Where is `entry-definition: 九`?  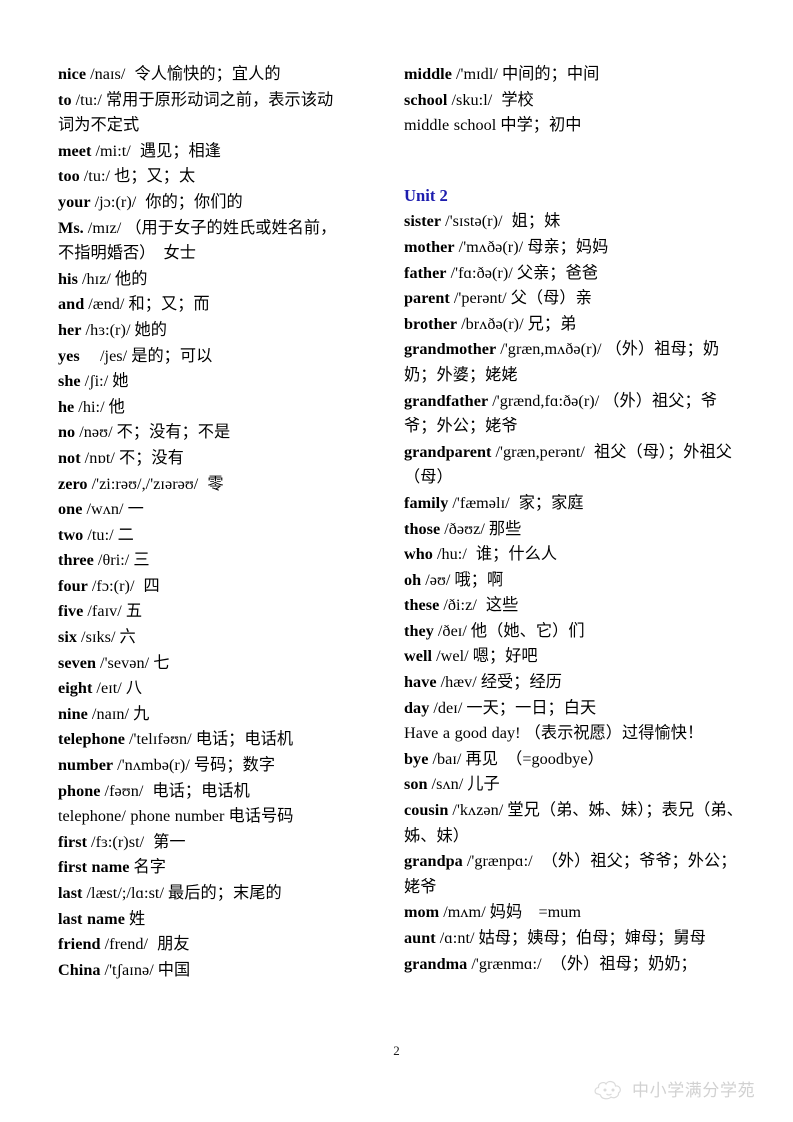
entry-definition: 九 is located at coordinates (141, 713).